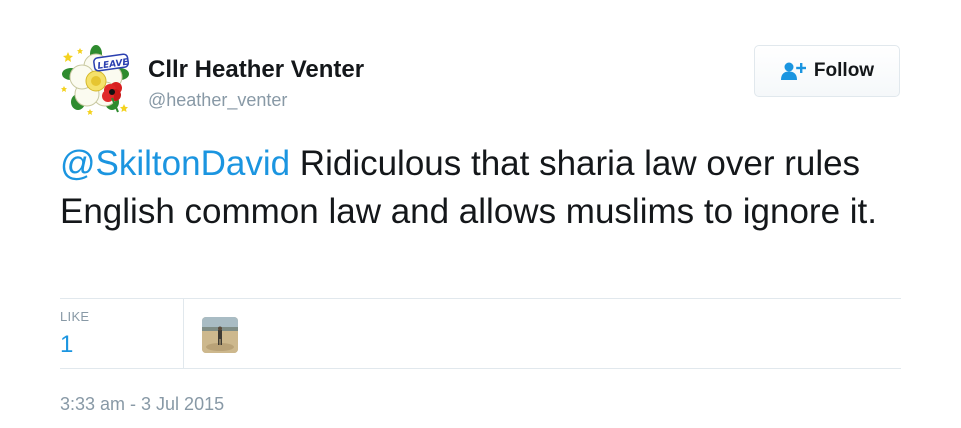  I want to click on author-avatar: LEAVE, so click(96, 80).